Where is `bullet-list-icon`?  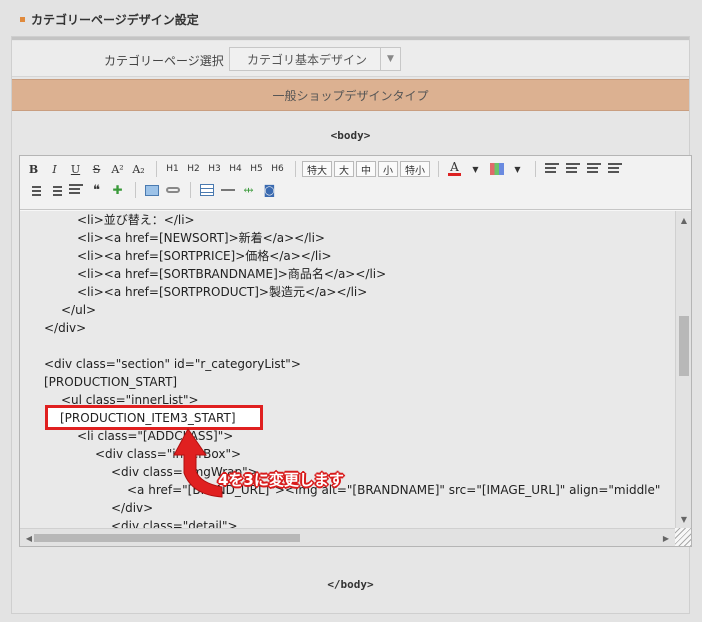 bullet-list-icon is located at coordinates (34, 190).